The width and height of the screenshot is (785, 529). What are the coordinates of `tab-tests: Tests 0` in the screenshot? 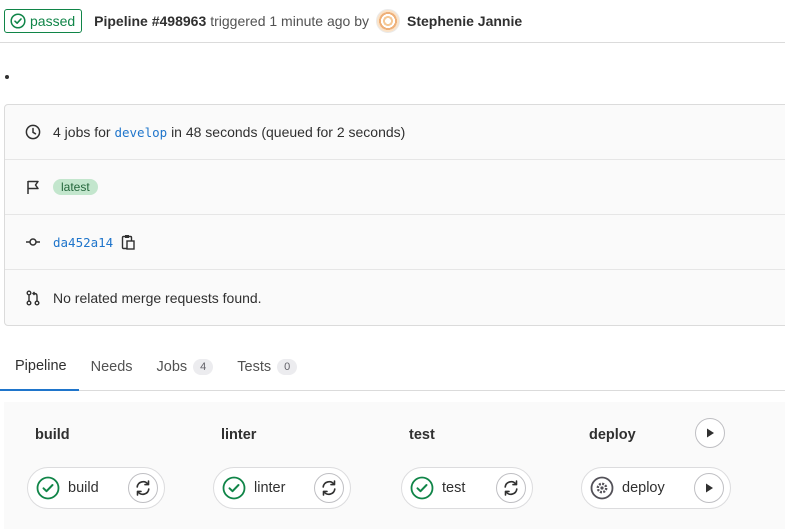 It's located at (267, 366).